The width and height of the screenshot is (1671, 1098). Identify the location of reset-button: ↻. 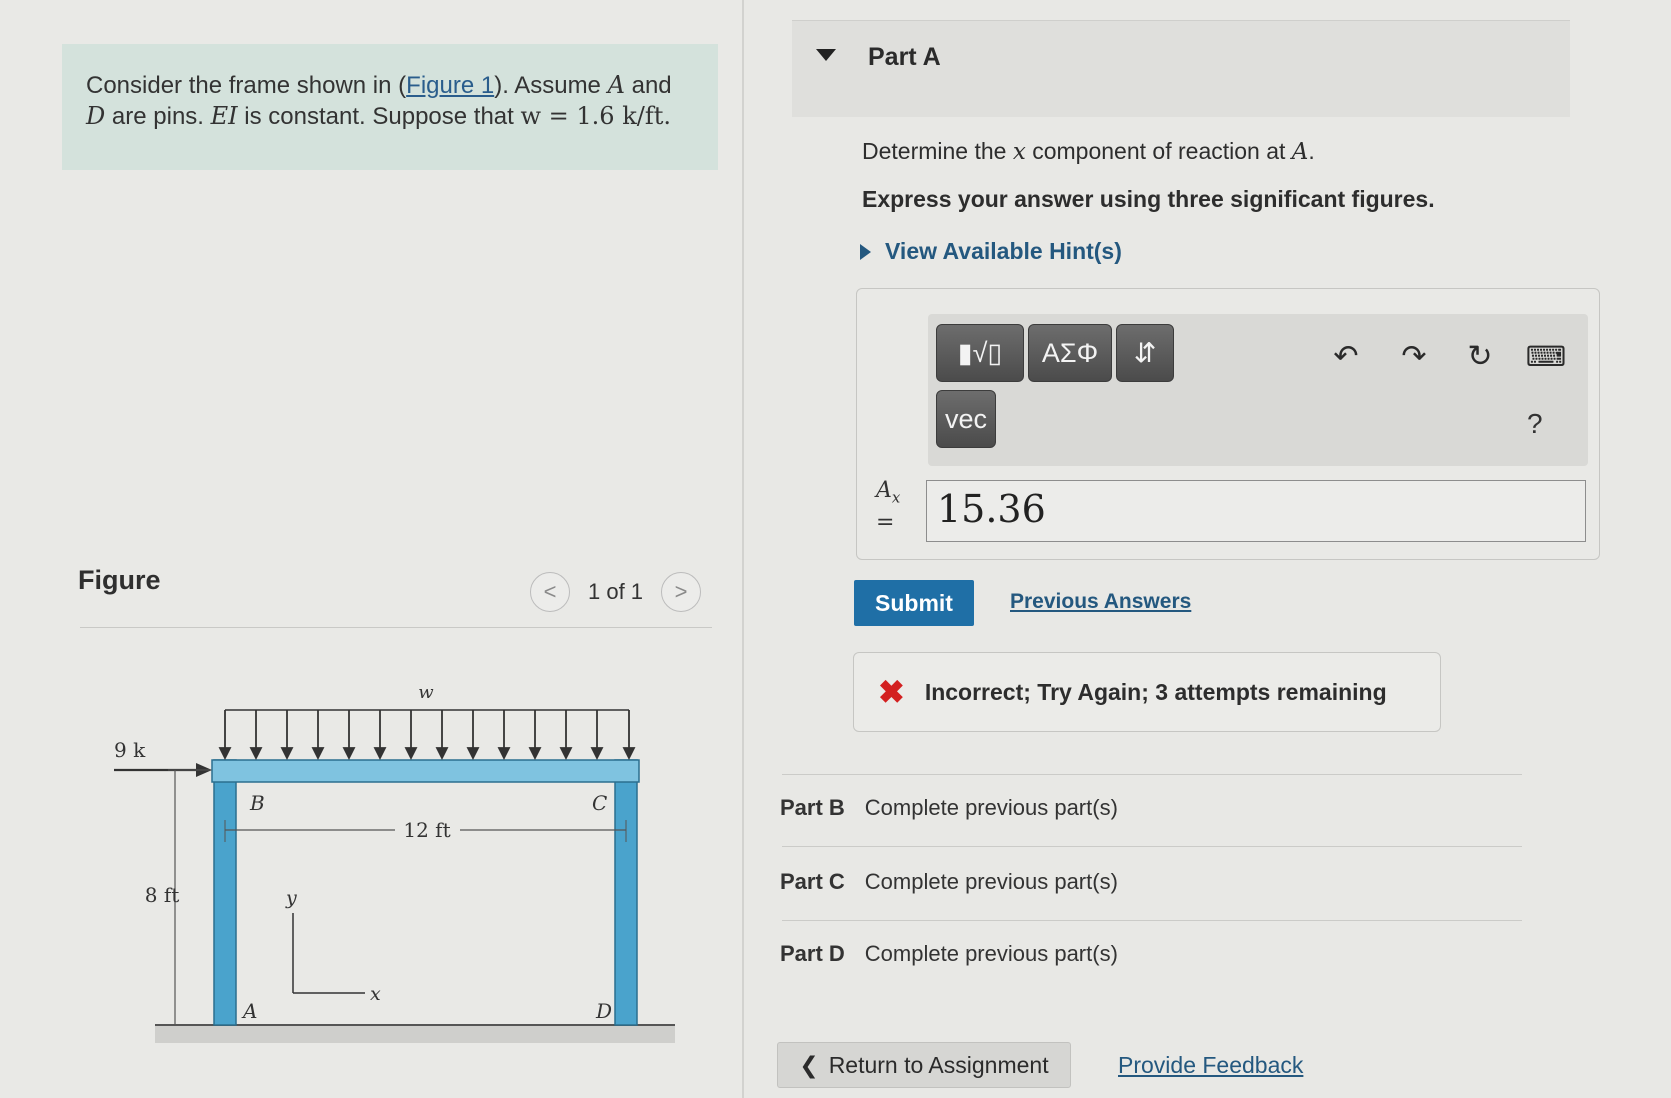
(1480, 356).